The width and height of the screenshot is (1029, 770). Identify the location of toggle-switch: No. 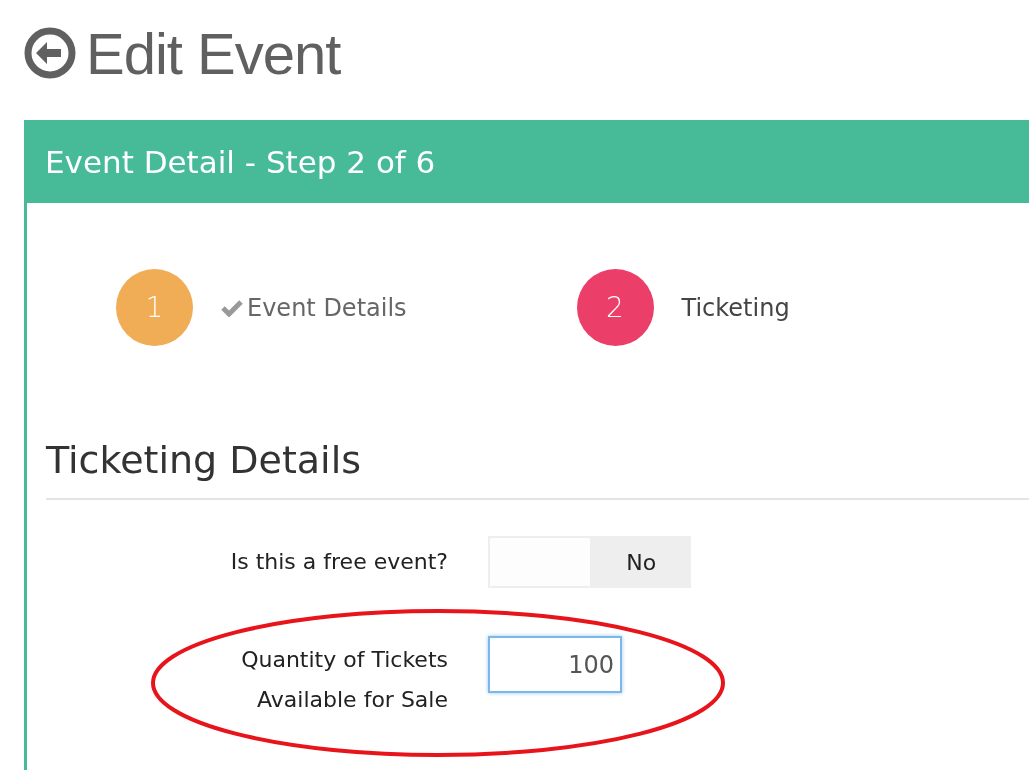
(589, 562).